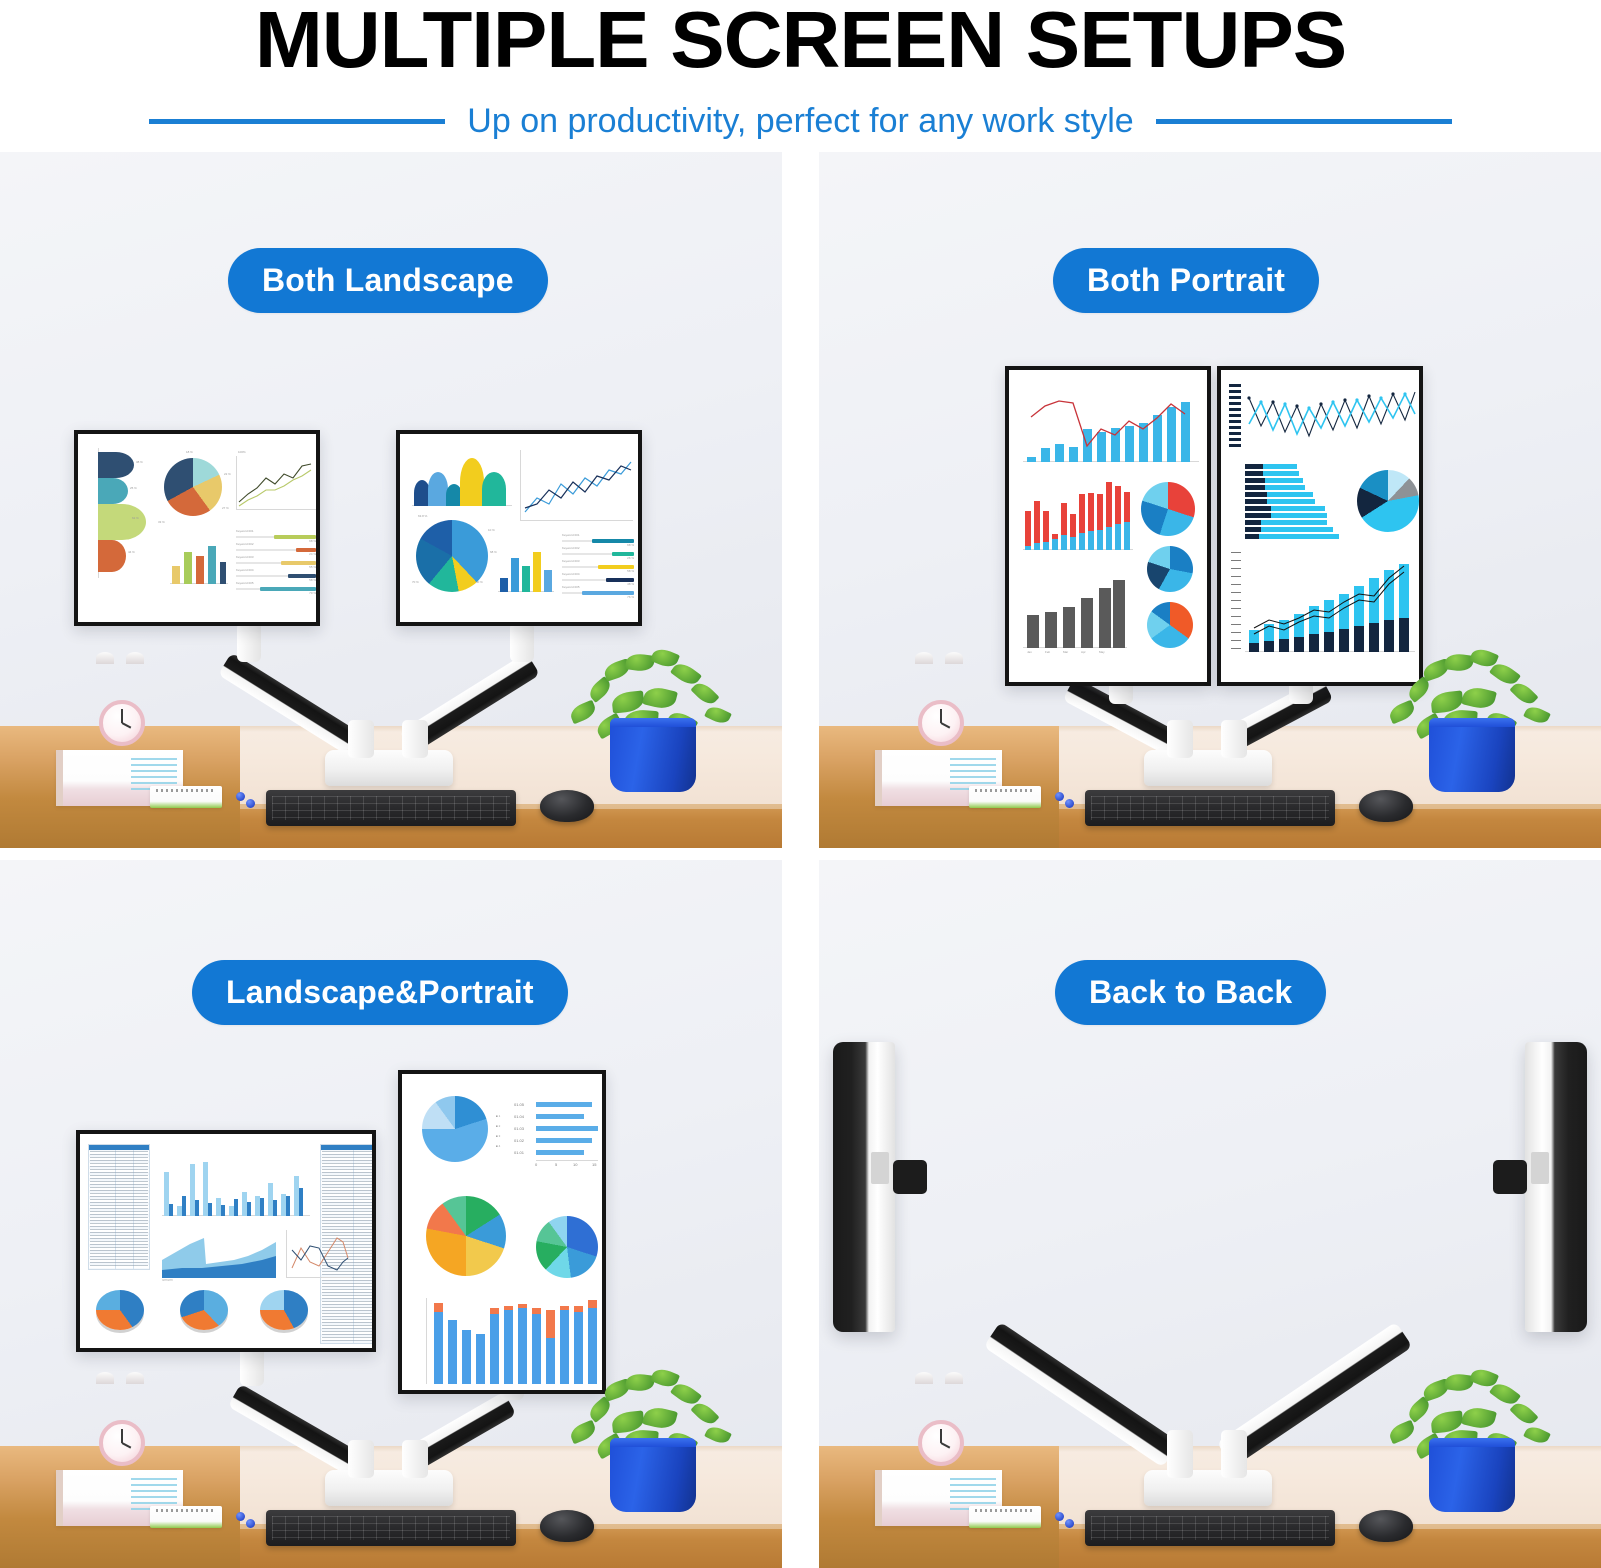 This screenshot has width=1601, height=1568. What do you see at coordinates (1111, 426) in the screenshot?
I see `chart-combo` at bounding box center [1111, 426].